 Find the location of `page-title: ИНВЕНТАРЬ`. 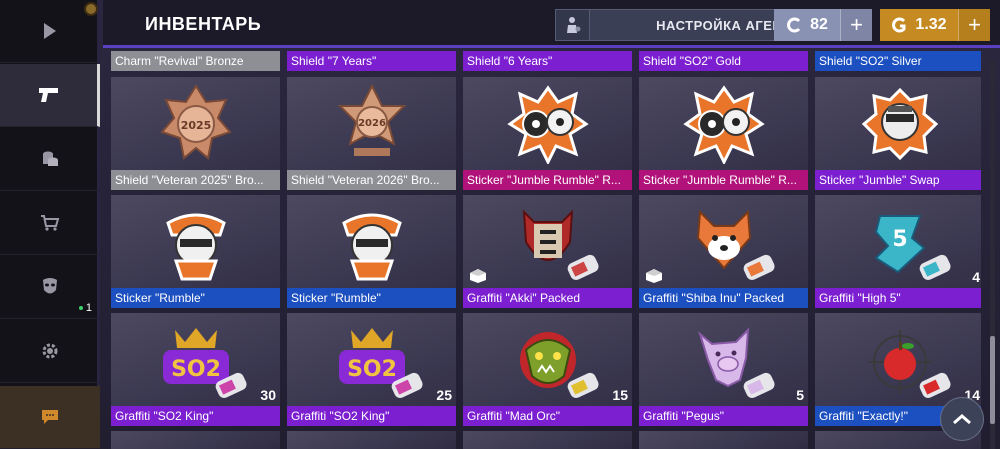

page-title: ИНВЕНТАРЬ is located at coordinates (203, 24).